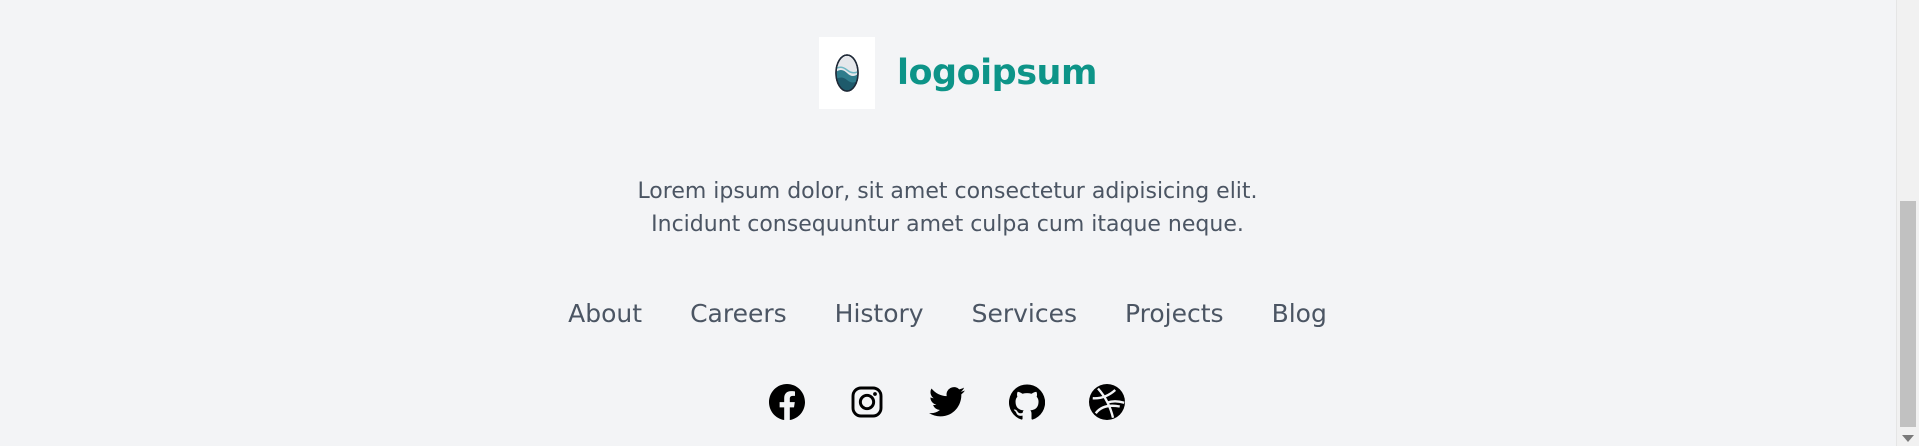  Describe the element at coordinates (1174, 314) in the screenshot. I see `nav-link-projects: Projects` at that location.